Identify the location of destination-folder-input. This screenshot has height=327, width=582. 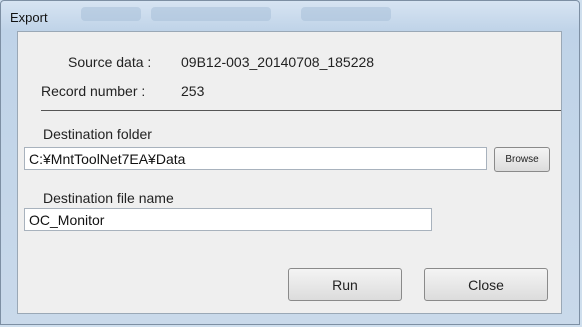
(255, 158).